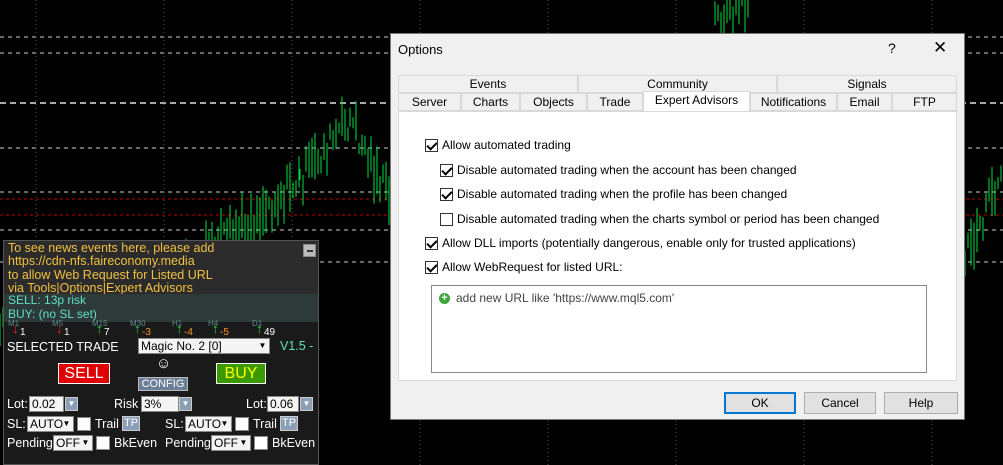 This screenshot has height=465, width=1003. I want to click on tp-button-left: TP, so click(131, 423).